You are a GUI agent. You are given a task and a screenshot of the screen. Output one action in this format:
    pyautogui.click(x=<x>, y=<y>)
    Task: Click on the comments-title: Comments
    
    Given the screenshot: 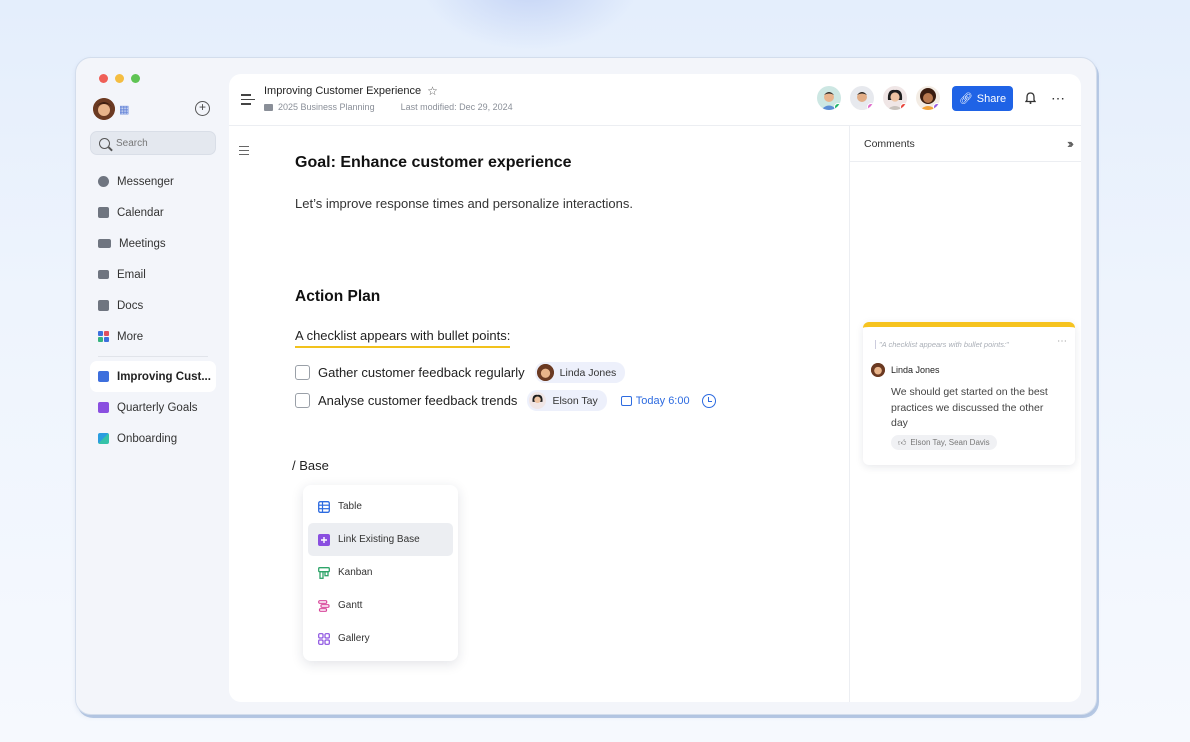 What is the action you would take?
    pyautogui.click(x=889, y=143)
    